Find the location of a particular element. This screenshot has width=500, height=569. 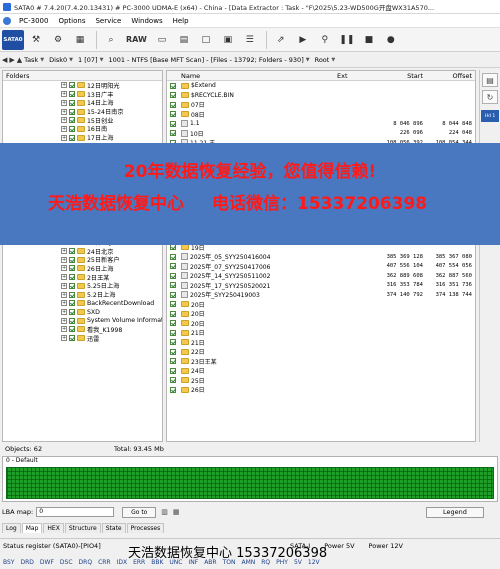

tree-item: +25日新客户 is located at coordinates (82, 259).